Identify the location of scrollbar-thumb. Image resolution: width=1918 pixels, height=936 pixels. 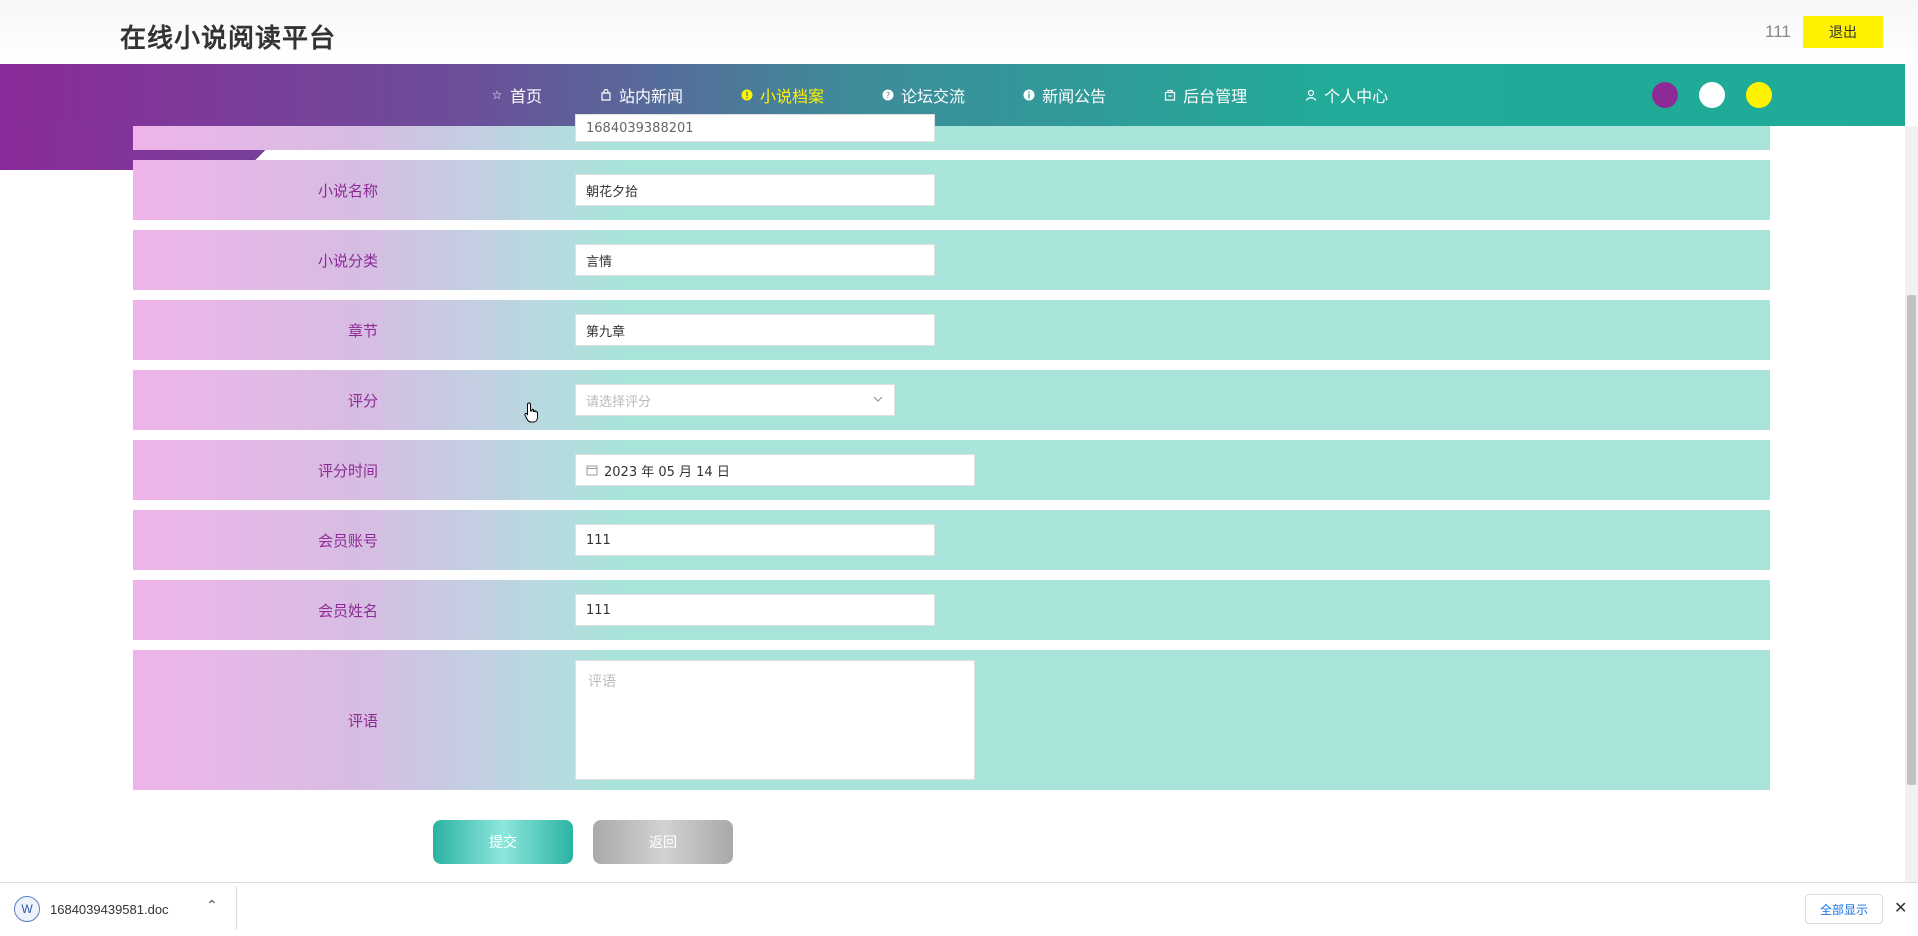
(1911, 540).